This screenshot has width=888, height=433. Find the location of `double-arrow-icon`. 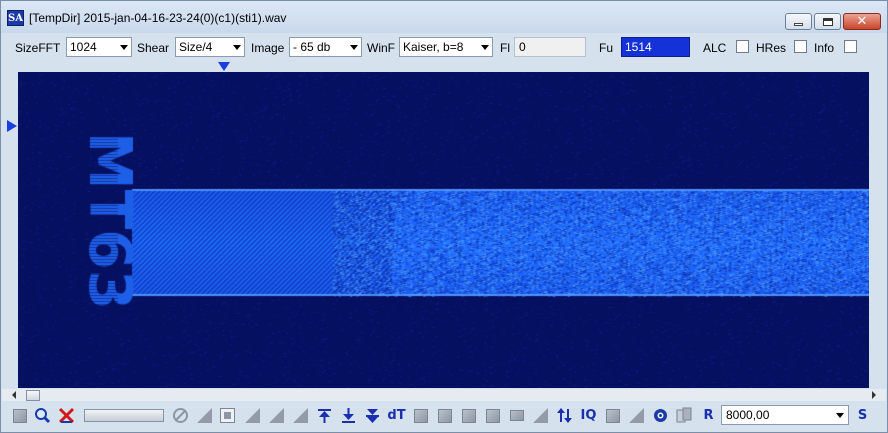

double-arrow-icon is located at coordinates (372, 416).